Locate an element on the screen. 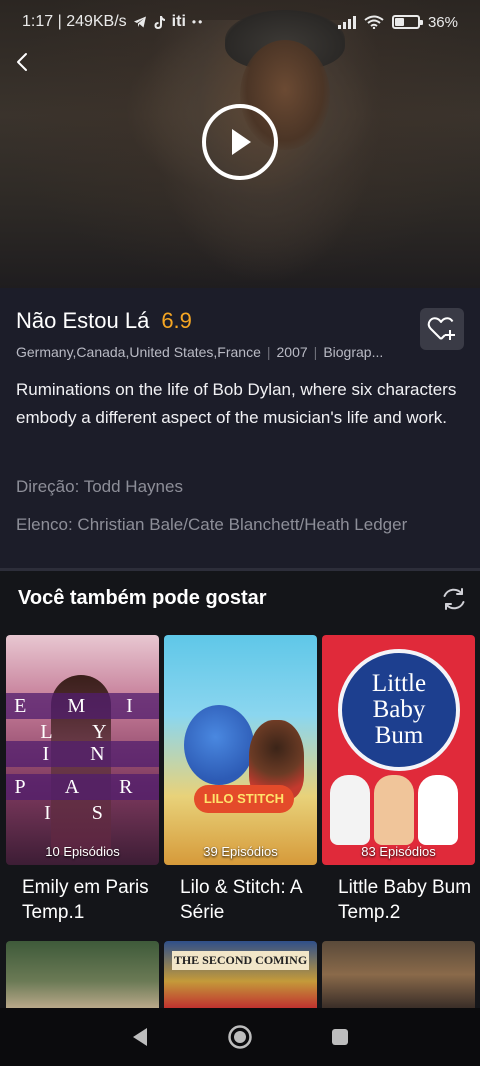  poster-text: Little is located at coordinates (399, 683).